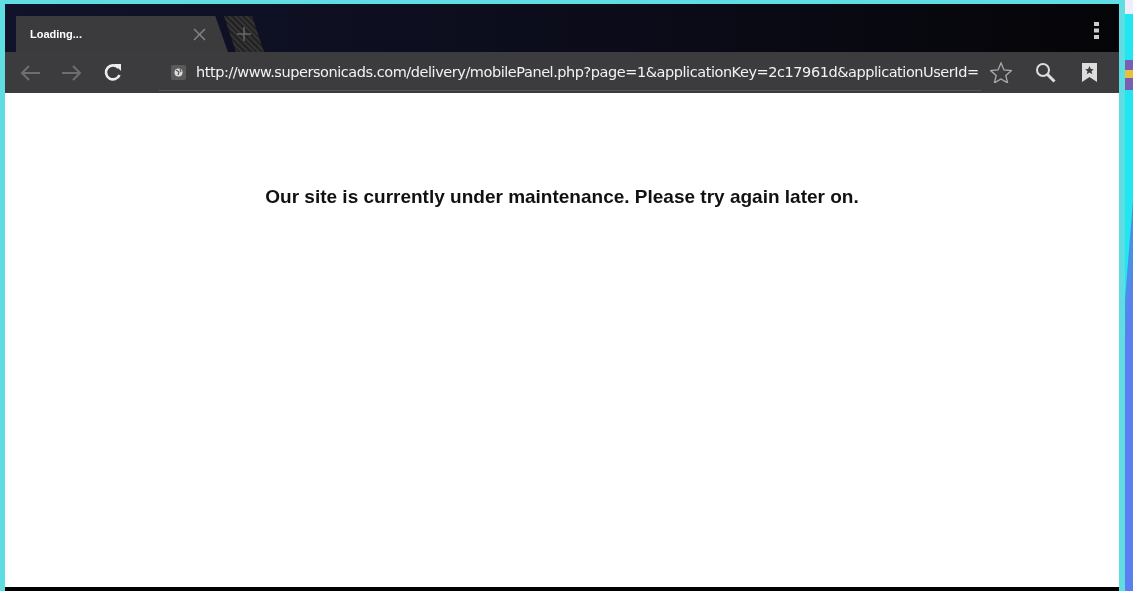 The height and width of the screenshot is (591, 1133). I want to click on plus-icon, so click(244, 34).